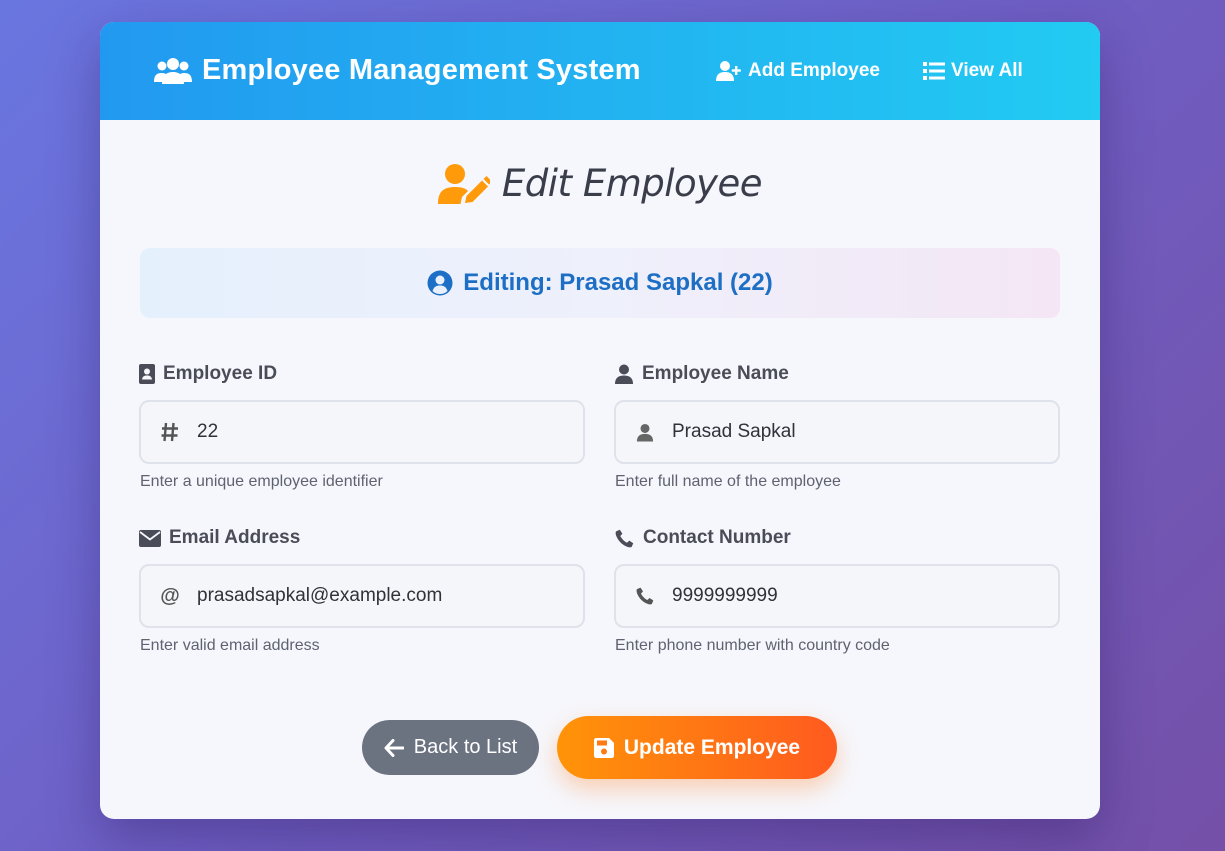  I want to click on brand: Employee Management System, so click(397, 70).